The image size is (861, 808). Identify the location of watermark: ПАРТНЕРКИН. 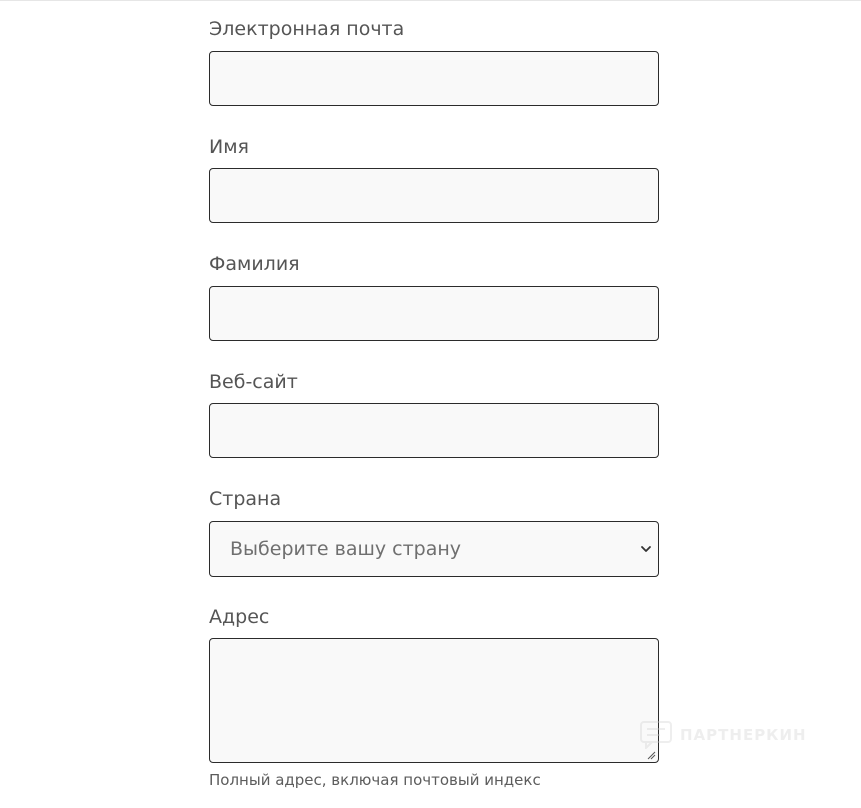
(723, 735).